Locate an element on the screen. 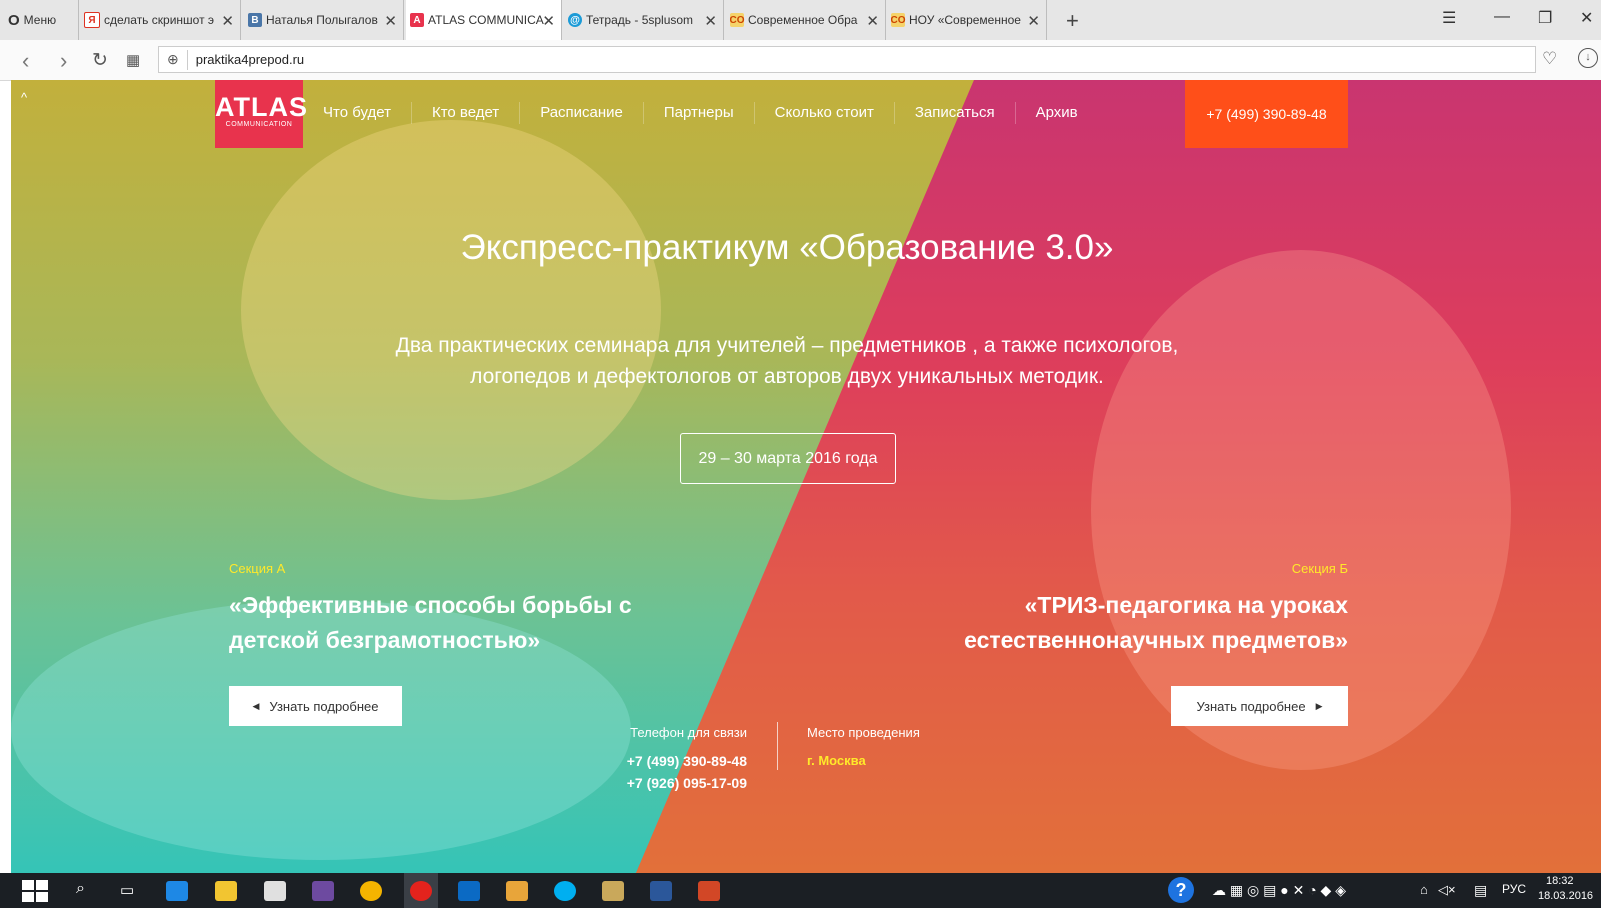 The image size is (1601, 908). event-dates-badge: 29 – 30 марта 2016 года is located at coordinates (788, 458).